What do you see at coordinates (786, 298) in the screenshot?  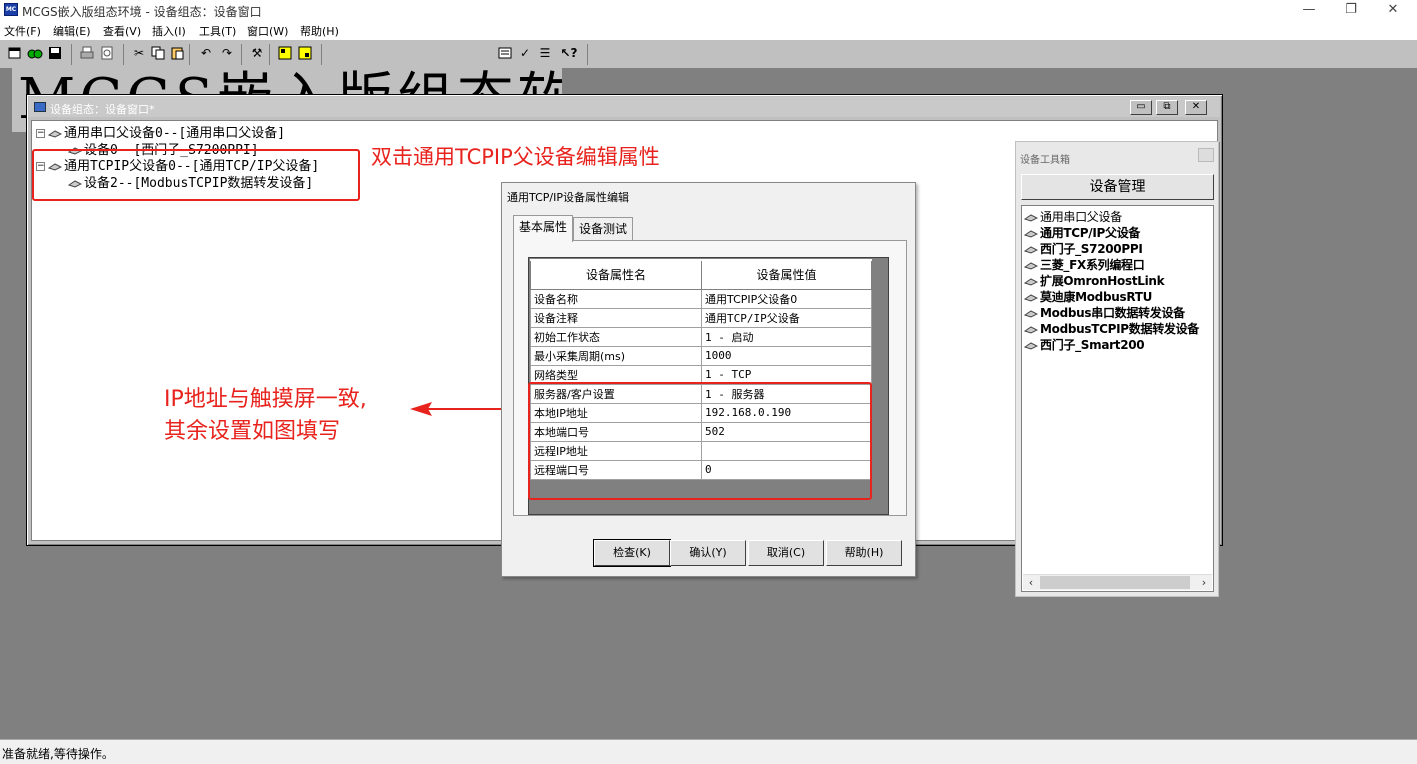 I see `property-value: 通用TCPIP父设备0` at bounding box center [786, 298].